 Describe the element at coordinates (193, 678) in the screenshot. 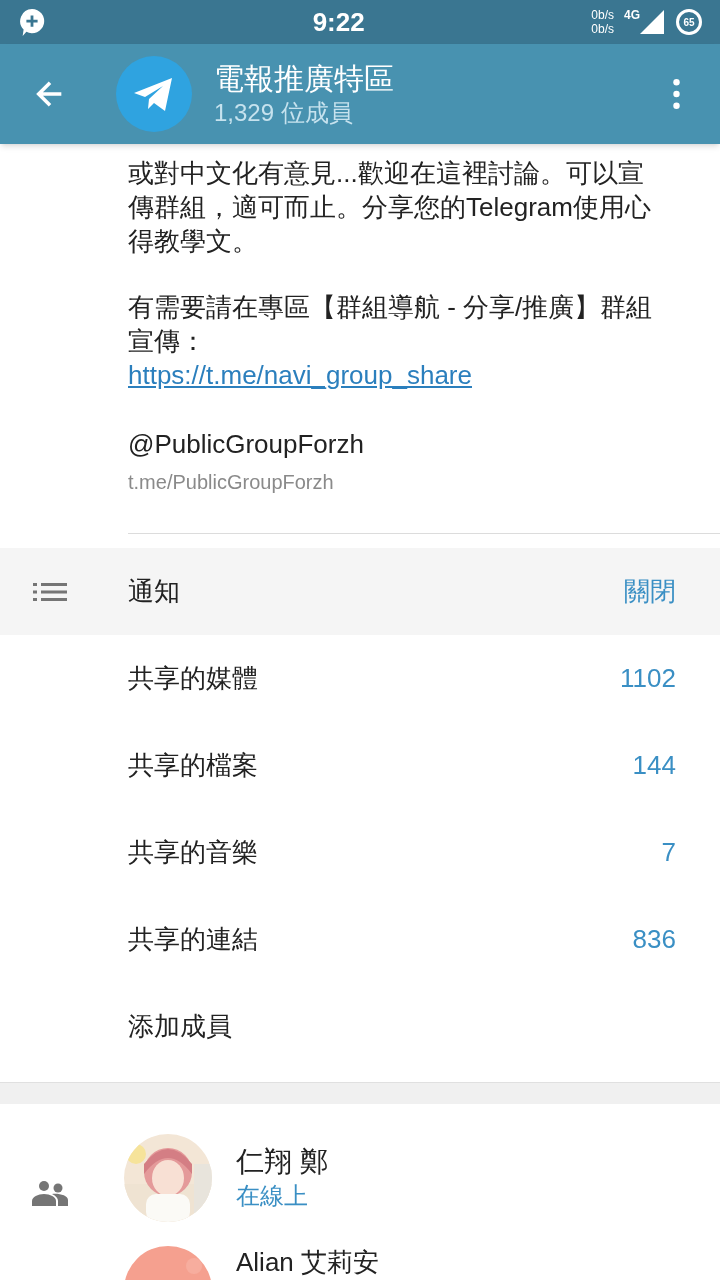

I see `row-label: 共享的媒體` at that location.